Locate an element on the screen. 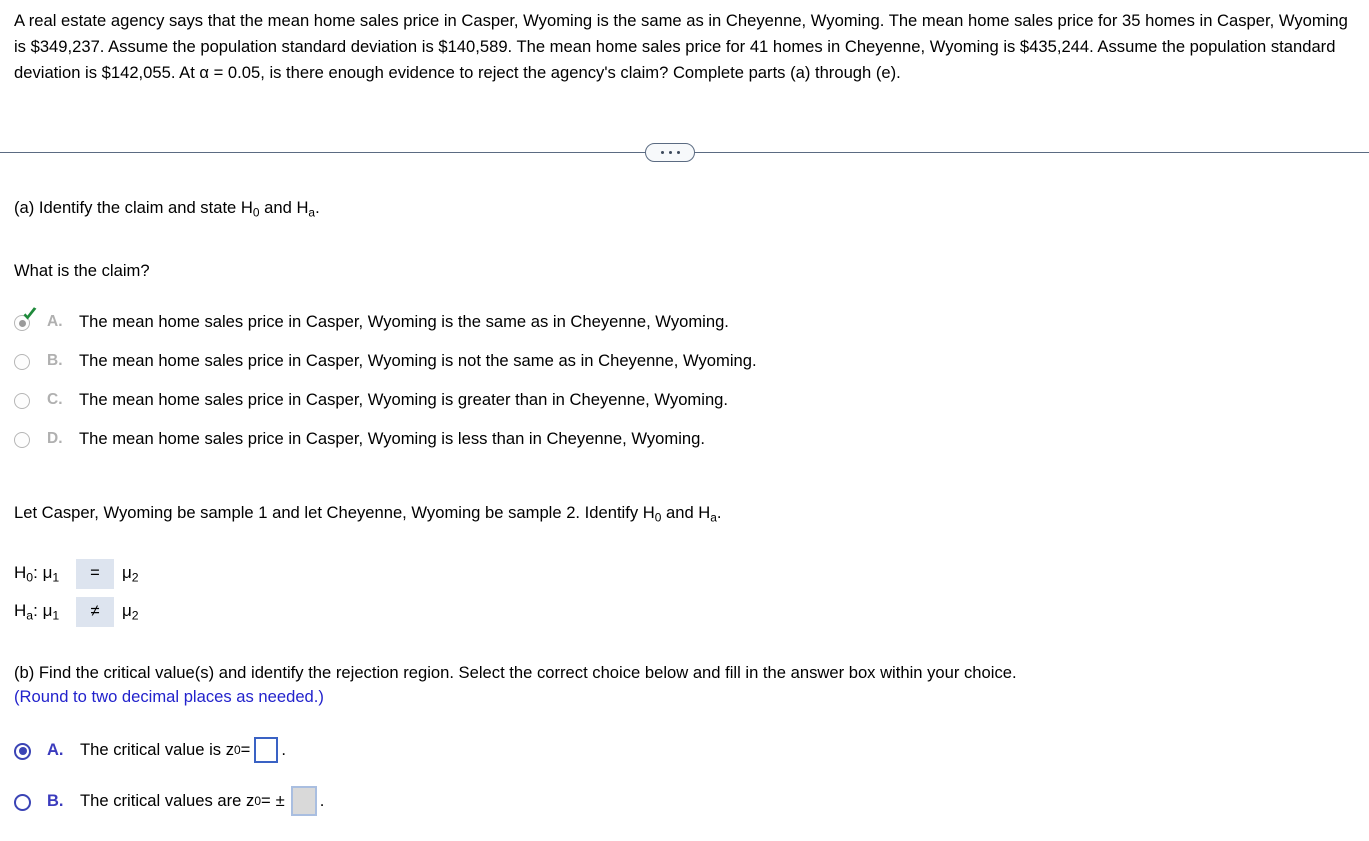  null-hypothesis-mu-right: μ2 is located at coordinates (130, 573).